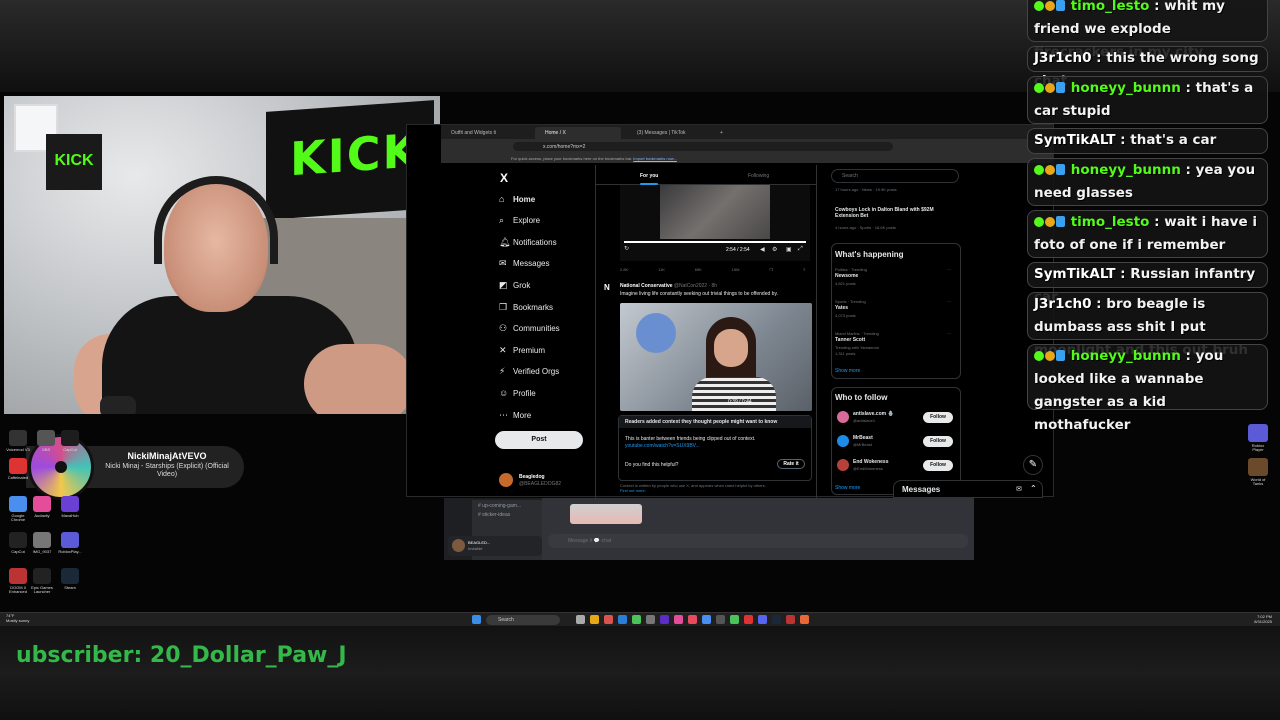 The width and height of the screenshot is (1280, 720). What do you see at coordinates (549, 242) in the screenshot?
I see `sidebar-item-notifications: 🔔︎ Notifications` at bounding box center [549, 242].